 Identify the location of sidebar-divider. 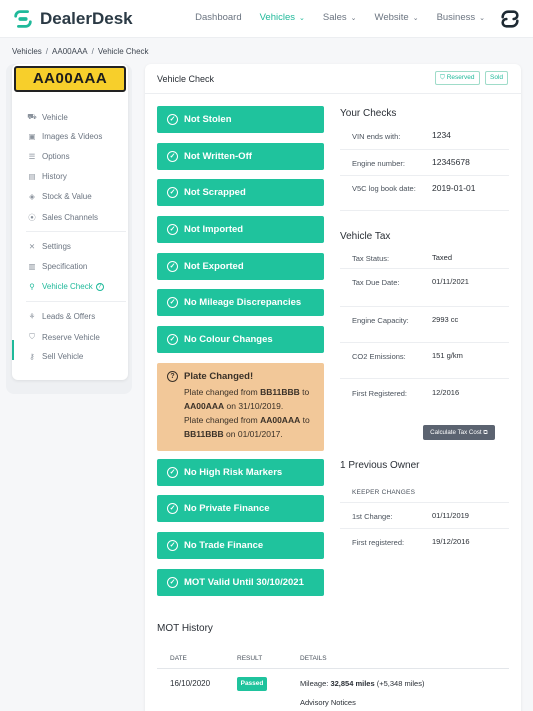
(76, 301).